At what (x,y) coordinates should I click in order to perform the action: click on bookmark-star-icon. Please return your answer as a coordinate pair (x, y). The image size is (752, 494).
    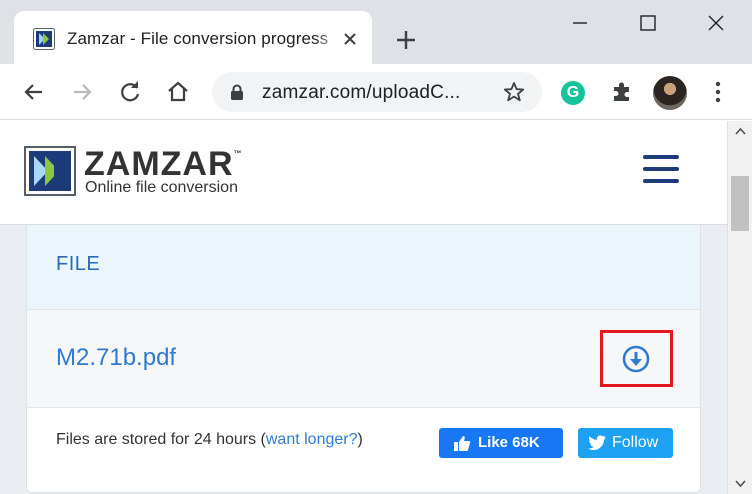
    Looking at the image, I should click on (514, 92).